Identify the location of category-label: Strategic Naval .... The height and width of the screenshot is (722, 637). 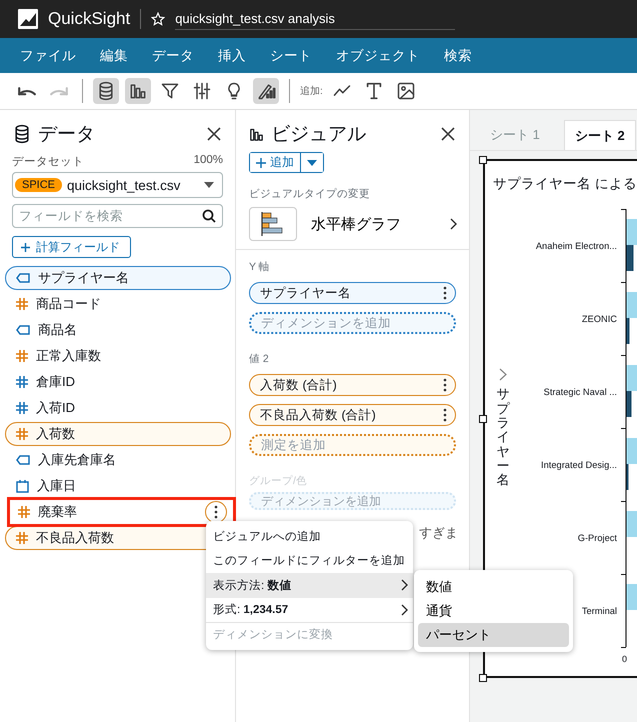
(580, 391).